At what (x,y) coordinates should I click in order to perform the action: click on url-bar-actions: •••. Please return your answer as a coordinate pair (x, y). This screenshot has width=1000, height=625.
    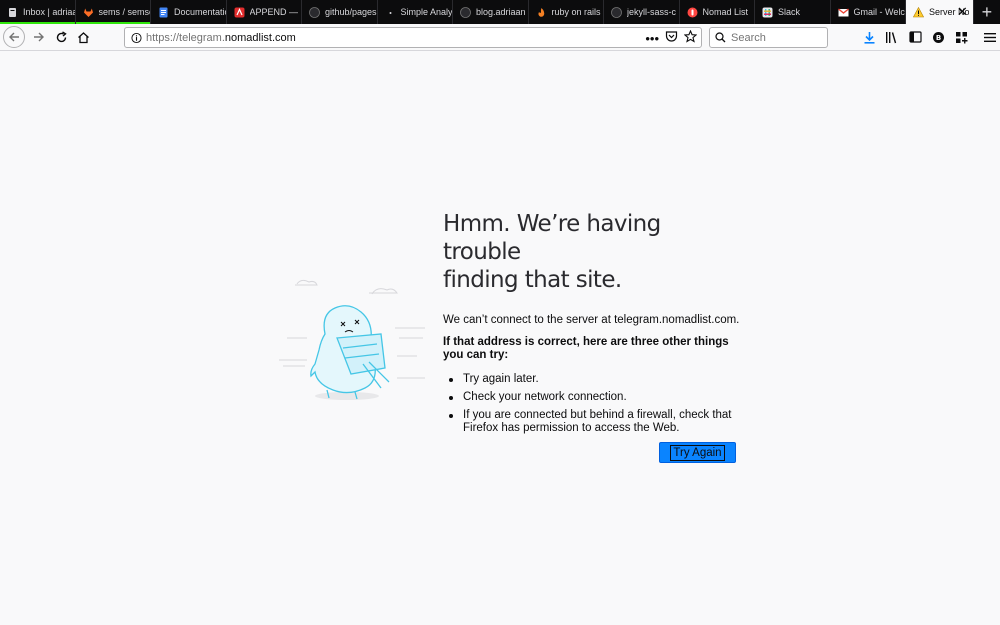
    Looking at the image, I should click on (671, 38).